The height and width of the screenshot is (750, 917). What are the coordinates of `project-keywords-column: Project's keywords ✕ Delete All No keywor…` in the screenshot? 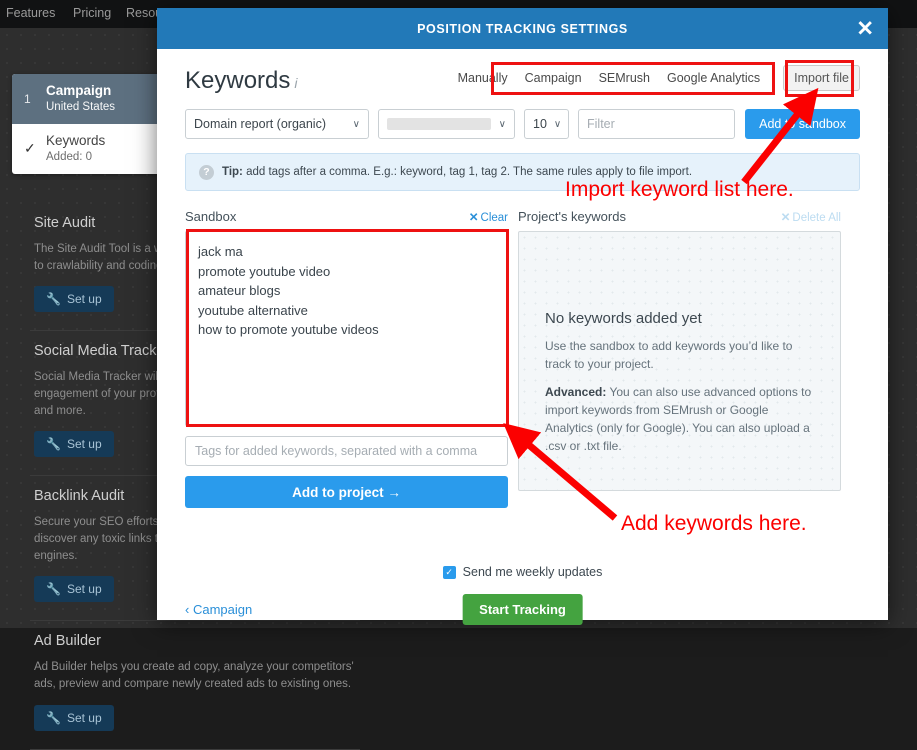 It's located at (679, 358).